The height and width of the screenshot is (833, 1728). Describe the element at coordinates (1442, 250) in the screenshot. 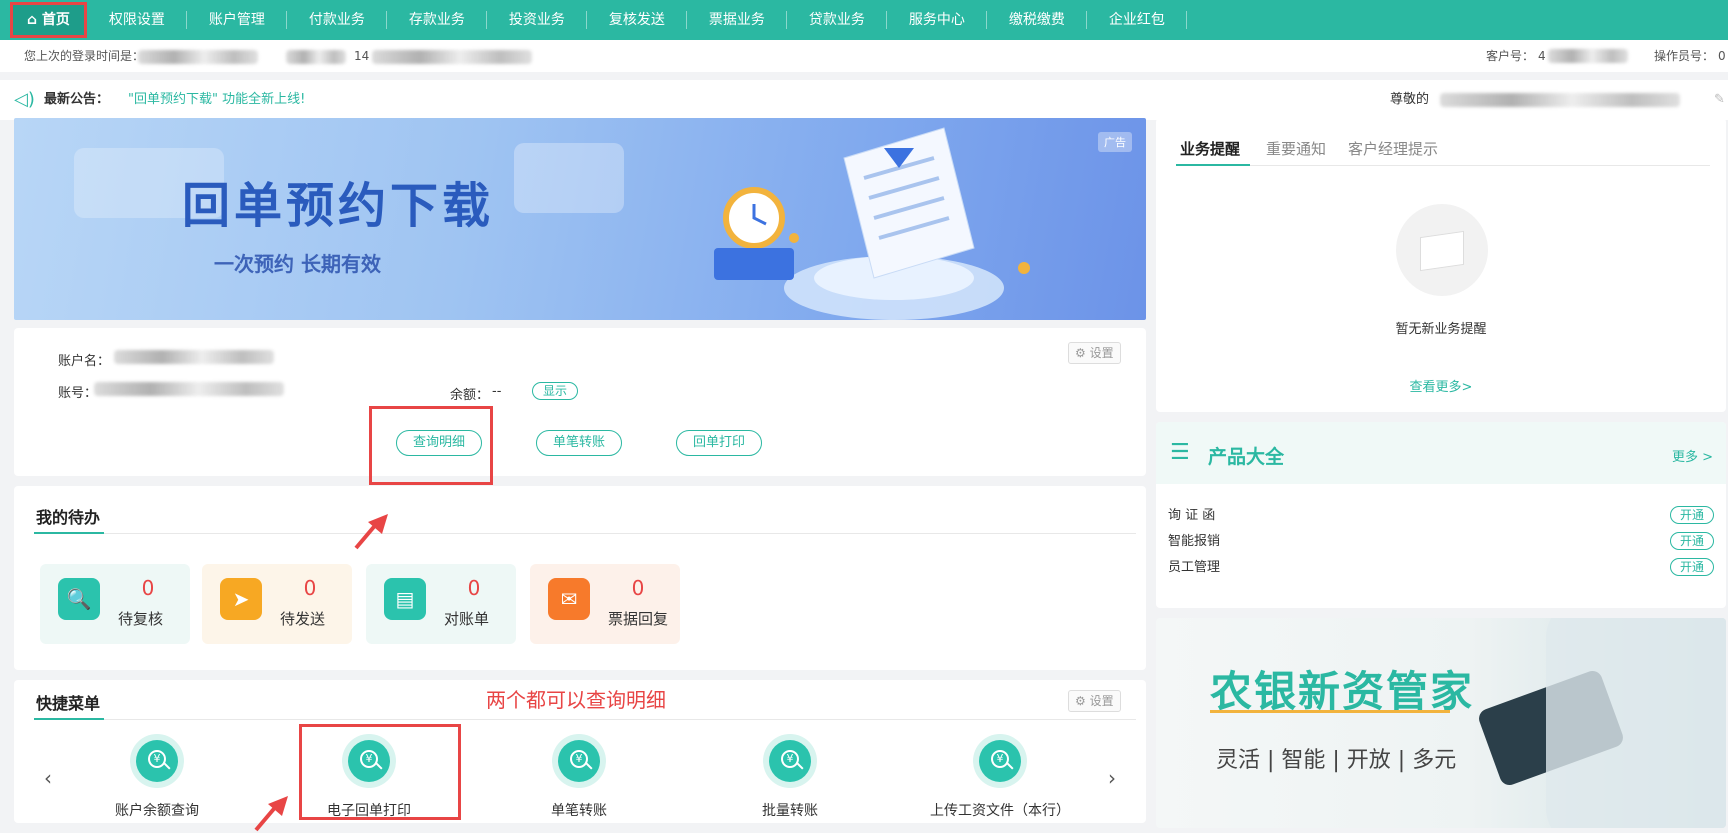

I see `empty-box-icon` at that location.